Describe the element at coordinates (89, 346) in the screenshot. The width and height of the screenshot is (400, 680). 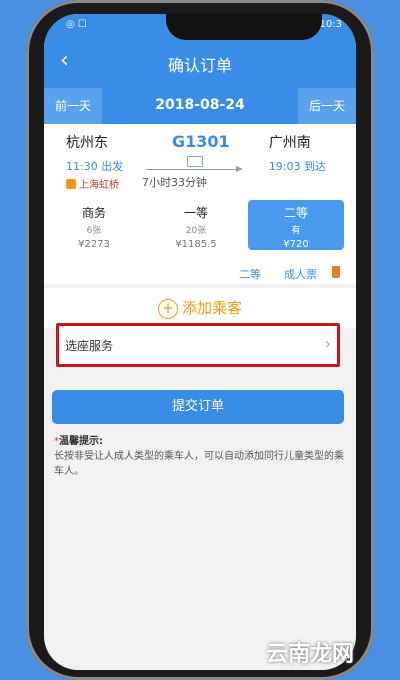
I see `seat-service-label: 选座服务` at that location.